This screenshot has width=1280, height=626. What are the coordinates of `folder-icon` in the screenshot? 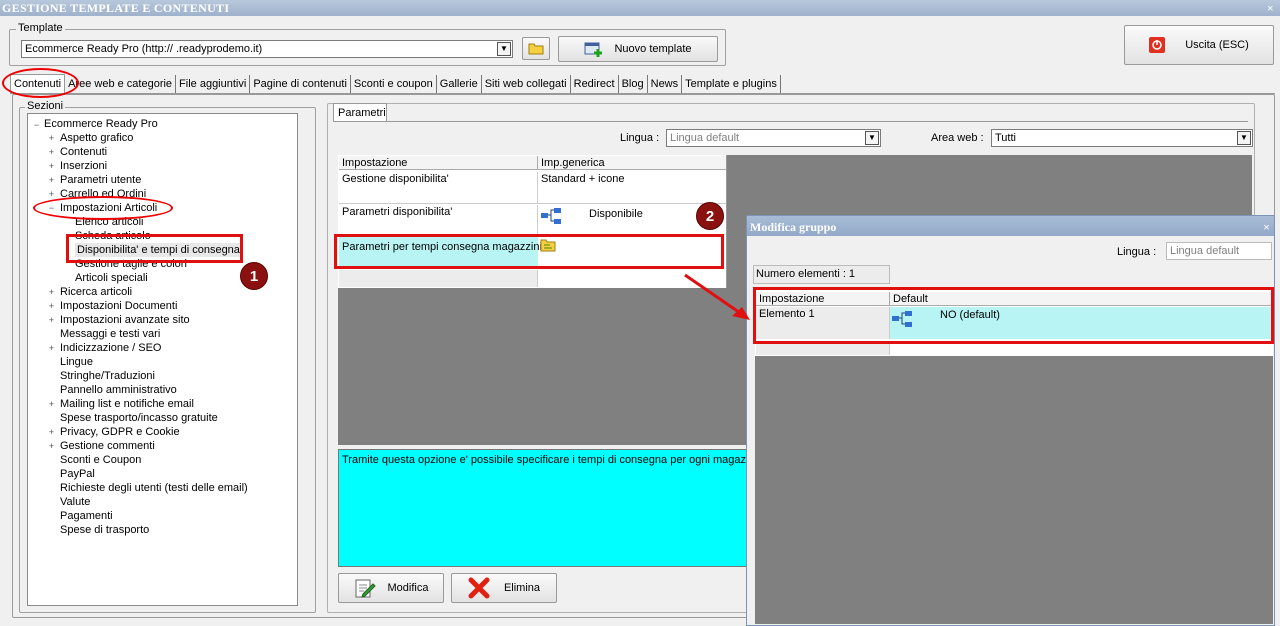 It's located at (536, 49).